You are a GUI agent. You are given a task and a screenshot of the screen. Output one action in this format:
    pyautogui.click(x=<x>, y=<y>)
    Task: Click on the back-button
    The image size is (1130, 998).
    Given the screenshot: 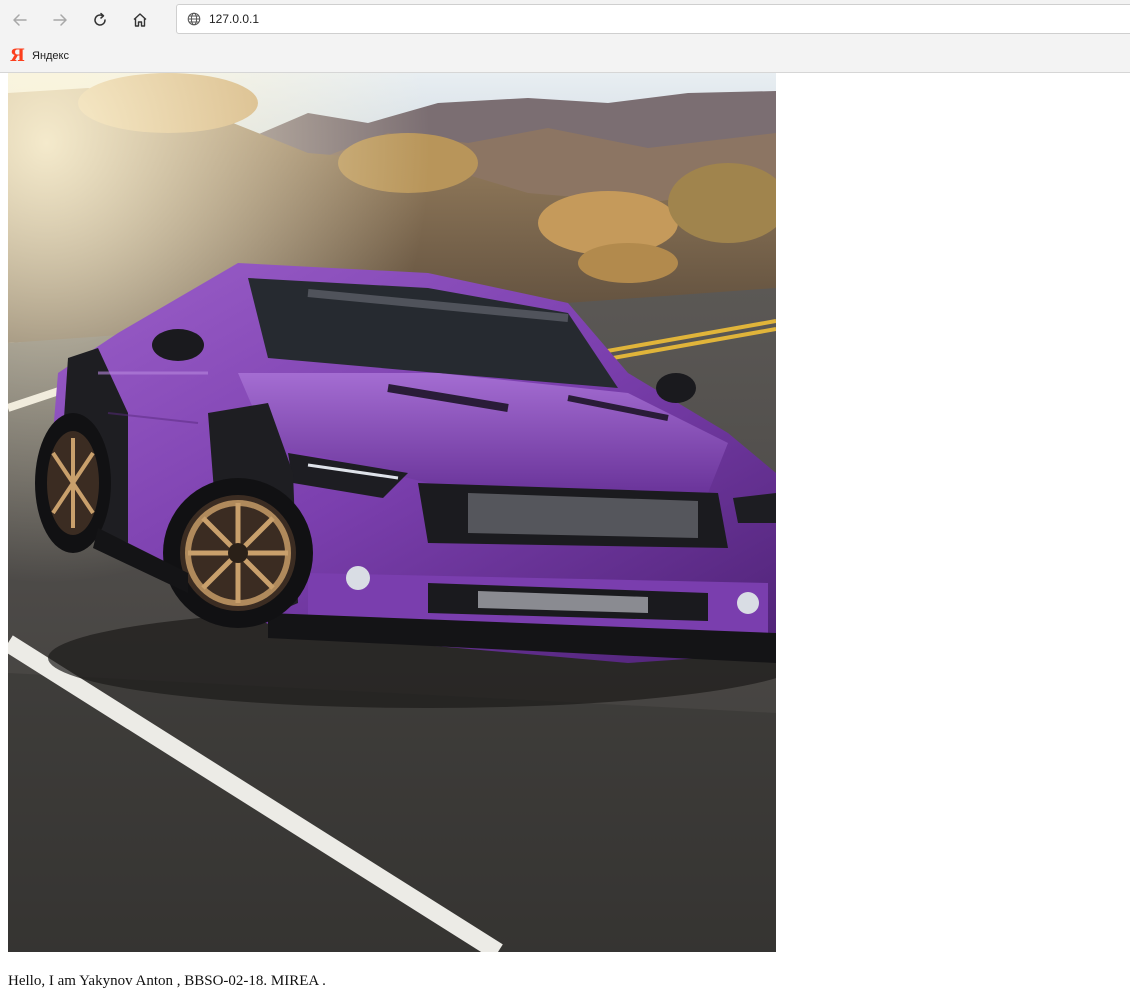 What is the action you would take?
    pyautogui.click(x=20, y=20)
    